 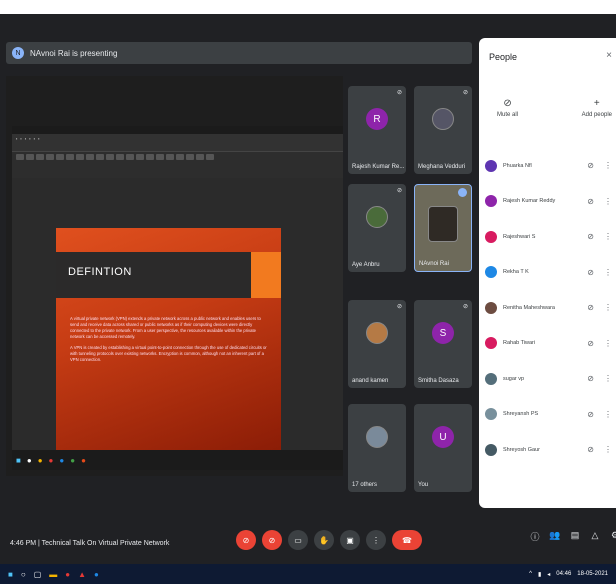 I want to click on wifi-icon: ▮, so click(x=539, y=574).